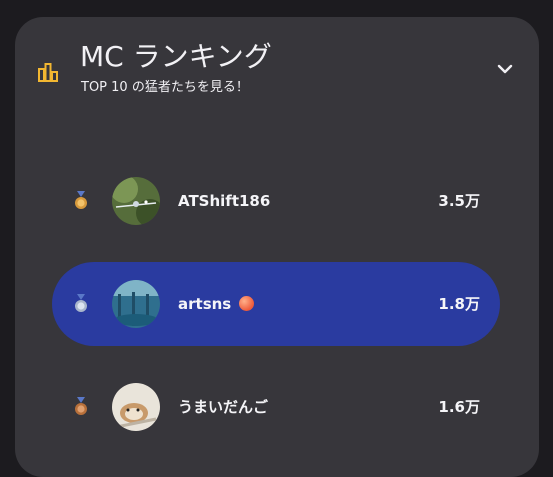  Describe the element at coordinates (276, 201) in the screenshot. I see `ranking-row-1: ATShift186 3.5万` at that location.